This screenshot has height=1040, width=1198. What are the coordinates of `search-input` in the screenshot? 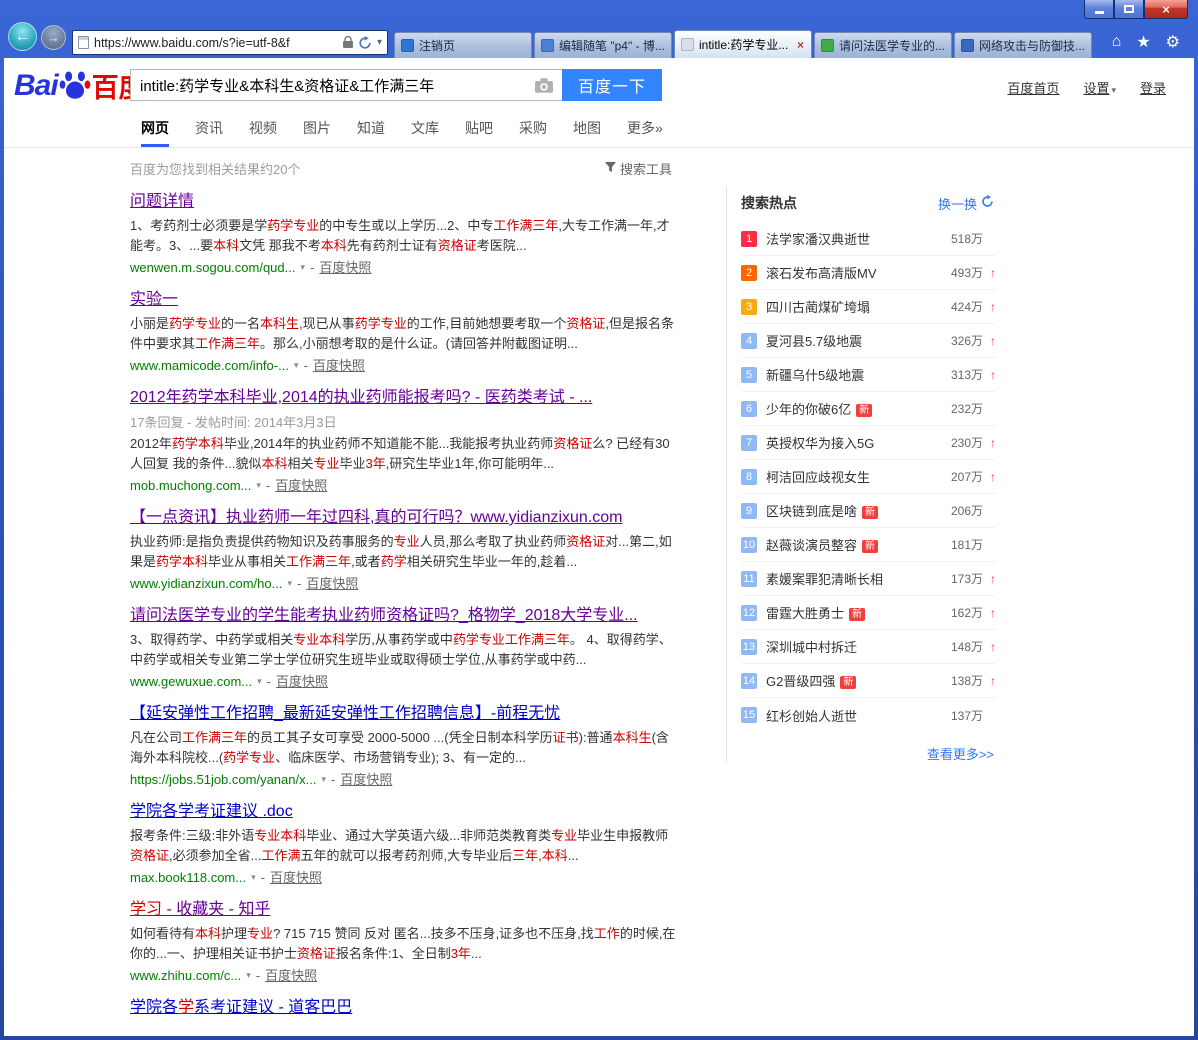 It's located at (346, 85).